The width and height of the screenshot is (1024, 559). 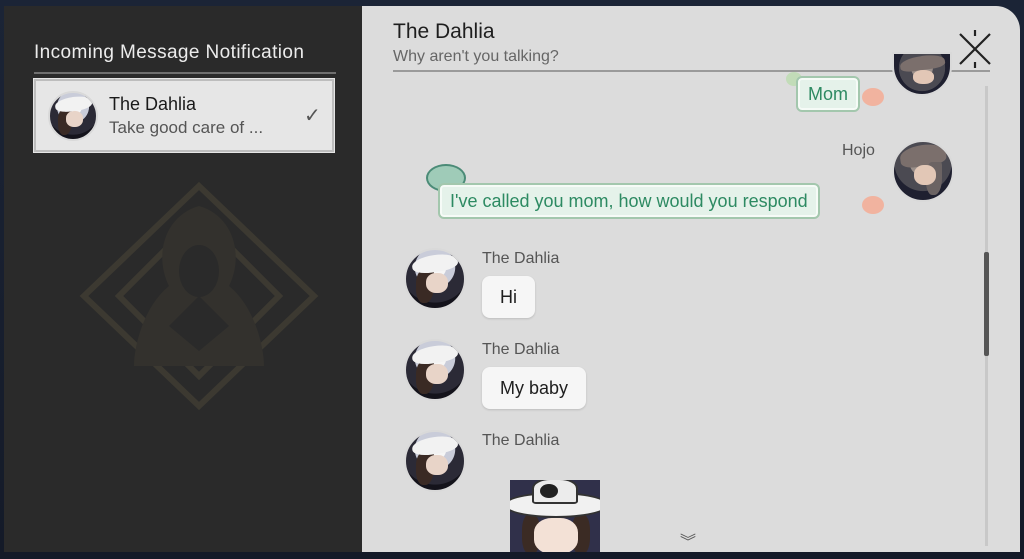 What do you see at coordinates (555, 516) in the screenshot?
I see `dahlia-sticker-image` at bounding box center [555, 516].